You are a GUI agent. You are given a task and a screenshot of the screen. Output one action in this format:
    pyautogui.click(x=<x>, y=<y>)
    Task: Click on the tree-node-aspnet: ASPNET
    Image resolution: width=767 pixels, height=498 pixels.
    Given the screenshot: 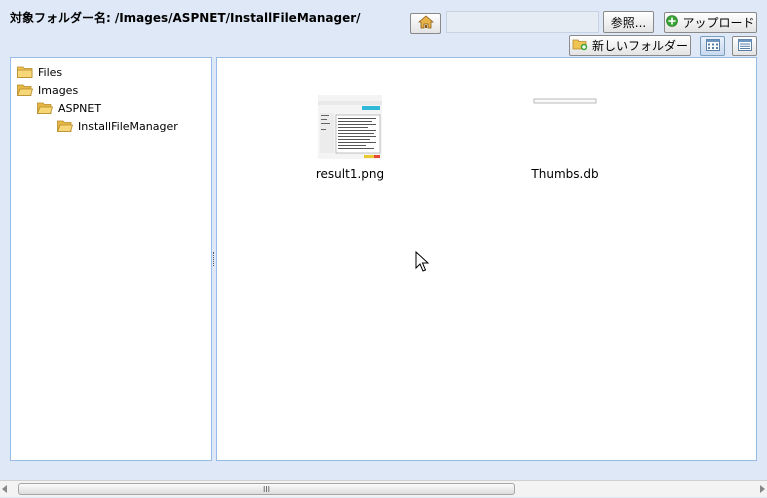 What is the action you would take?
    pyautogui.click(x=69, y=108)
    